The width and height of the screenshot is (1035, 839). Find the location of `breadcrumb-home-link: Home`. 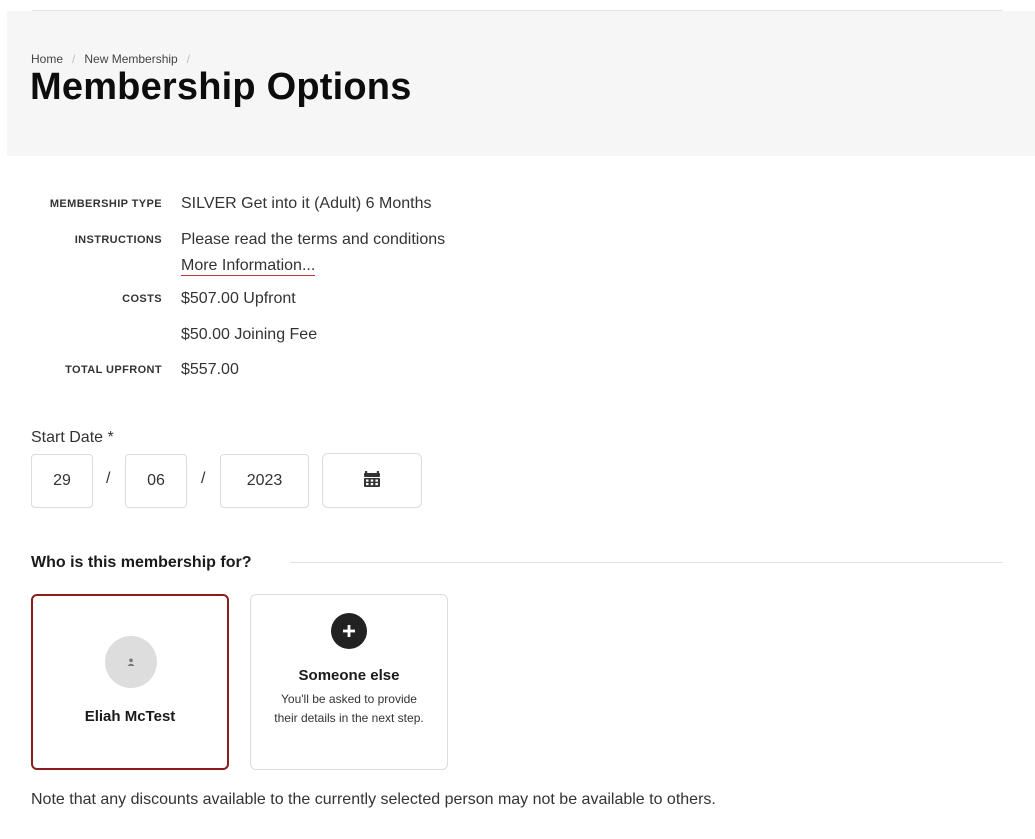

breadcrumb-home-link: Home is located at coordinates (47, 59).